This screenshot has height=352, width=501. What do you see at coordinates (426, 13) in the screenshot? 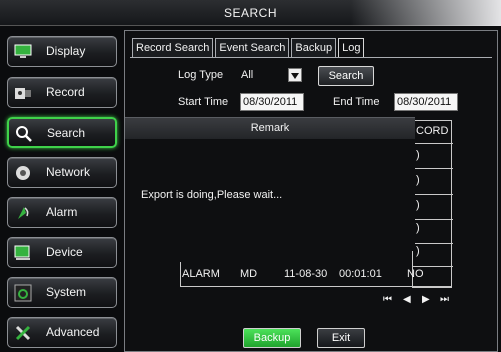
I see `screen-glare` at bounding box center [426, 13].